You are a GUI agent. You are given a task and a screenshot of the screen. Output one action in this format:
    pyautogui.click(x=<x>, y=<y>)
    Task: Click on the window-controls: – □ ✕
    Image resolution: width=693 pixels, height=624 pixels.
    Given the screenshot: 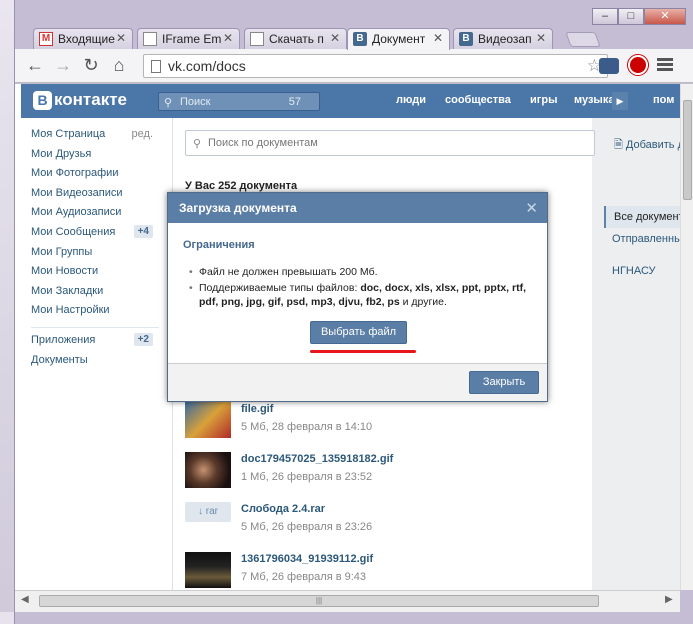 What is the action you would take?
    pyautogui.click(x=640, y=17)
    